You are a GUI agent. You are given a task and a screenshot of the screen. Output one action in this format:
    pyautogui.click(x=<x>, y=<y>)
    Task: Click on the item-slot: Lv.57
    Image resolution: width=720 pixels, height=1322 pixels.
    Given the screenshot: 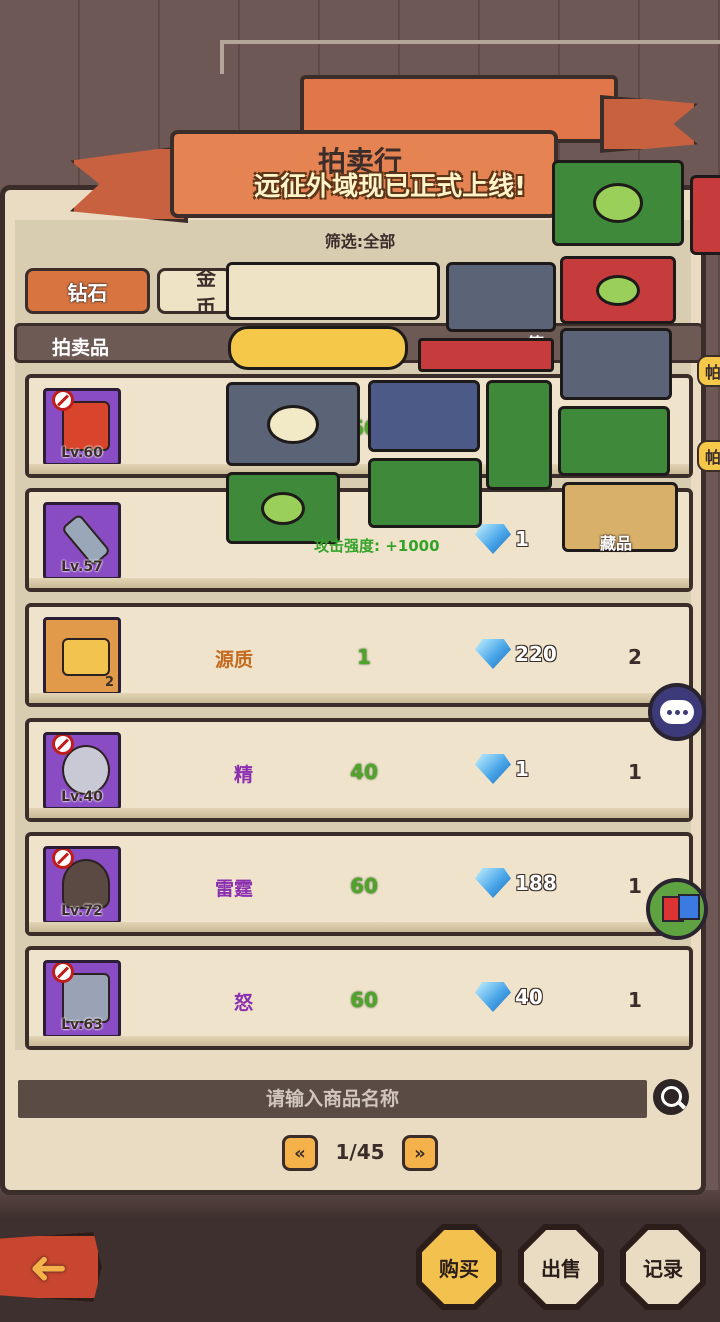 What is the action you would take?
    pyautogui.click(x=82, y=541)
    